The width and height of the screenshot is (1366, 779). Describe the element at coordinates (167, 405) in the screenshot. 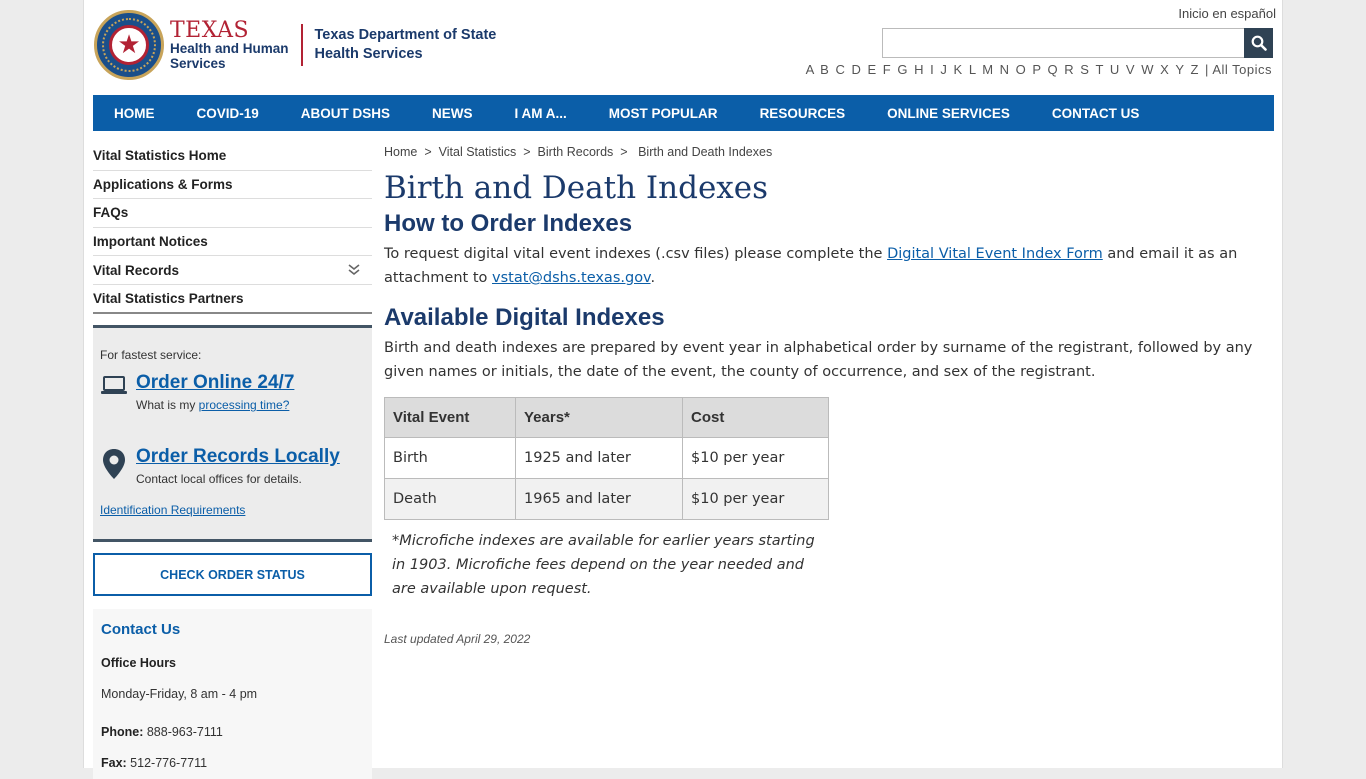

I see `processing-time-prefix: What is my` at that location.